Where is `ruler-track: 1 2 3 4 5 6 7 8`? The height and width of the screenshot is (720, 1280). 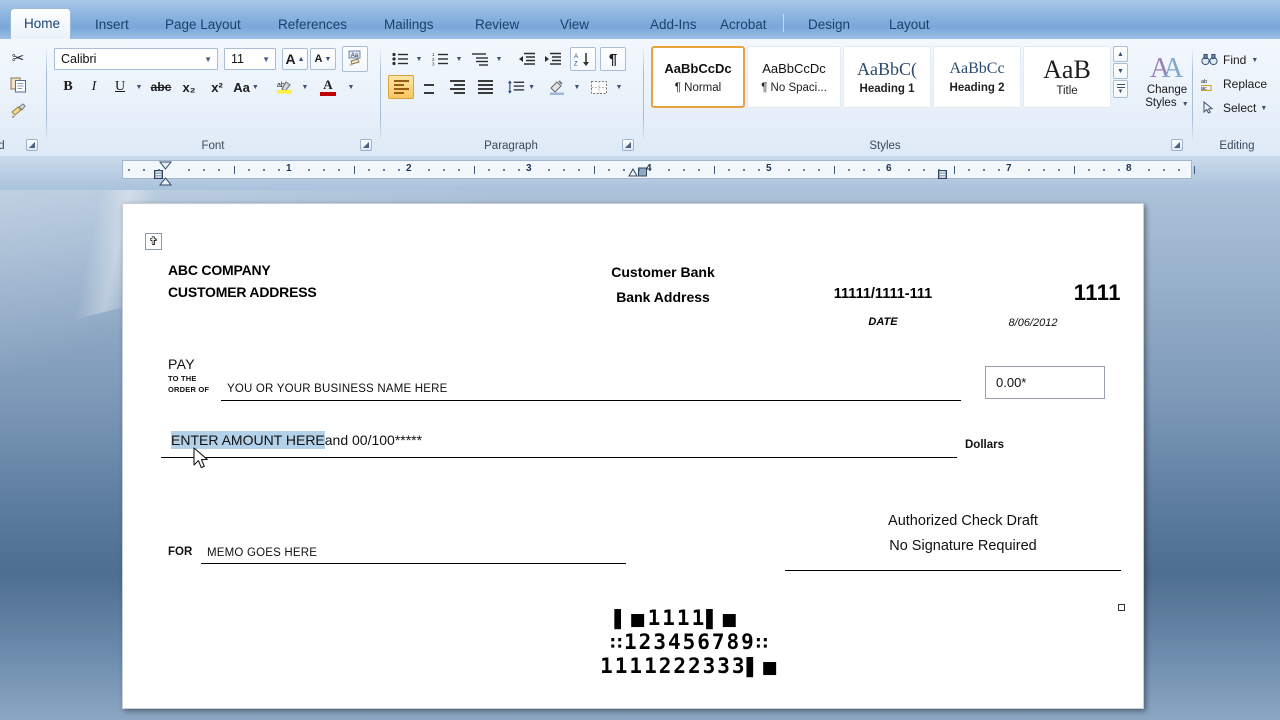 ruler-track: 1 2 3 4 5 6 7 8 is located at coordinates (658, 173).